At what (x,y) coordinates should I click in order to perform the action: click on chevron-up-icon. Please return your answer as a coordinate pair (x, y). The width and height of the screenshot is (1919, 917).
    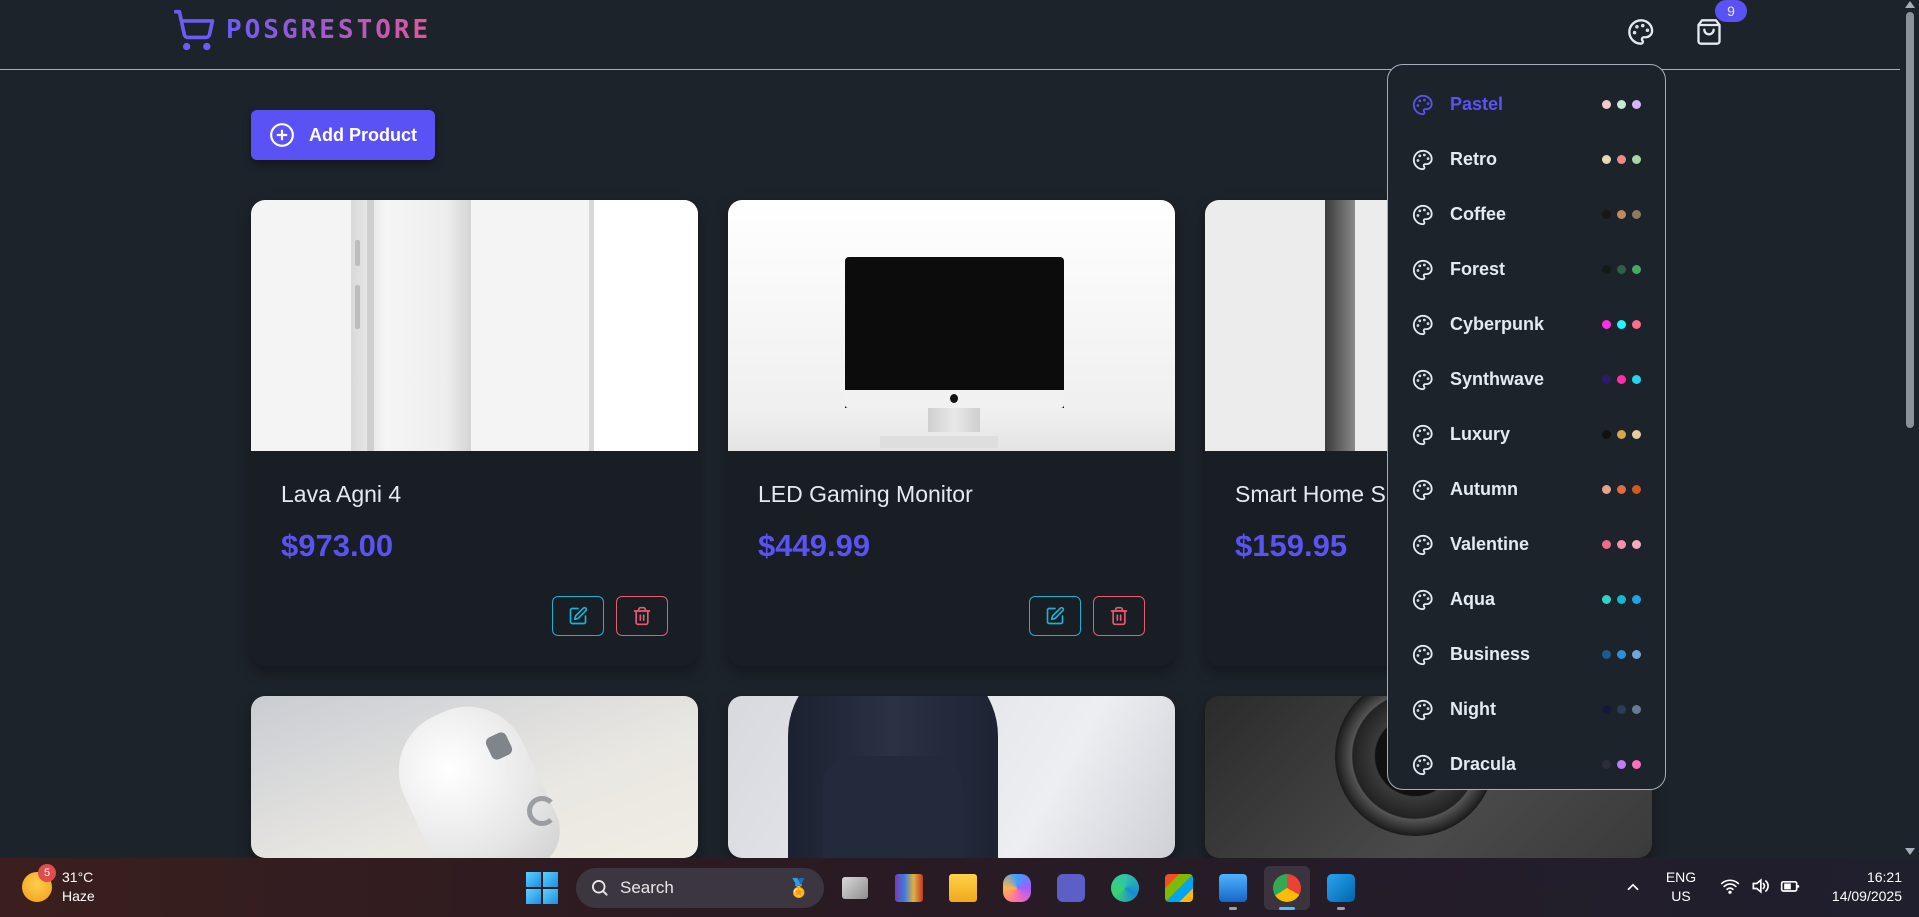
    Looking at the image, I should click on (1633, 887).